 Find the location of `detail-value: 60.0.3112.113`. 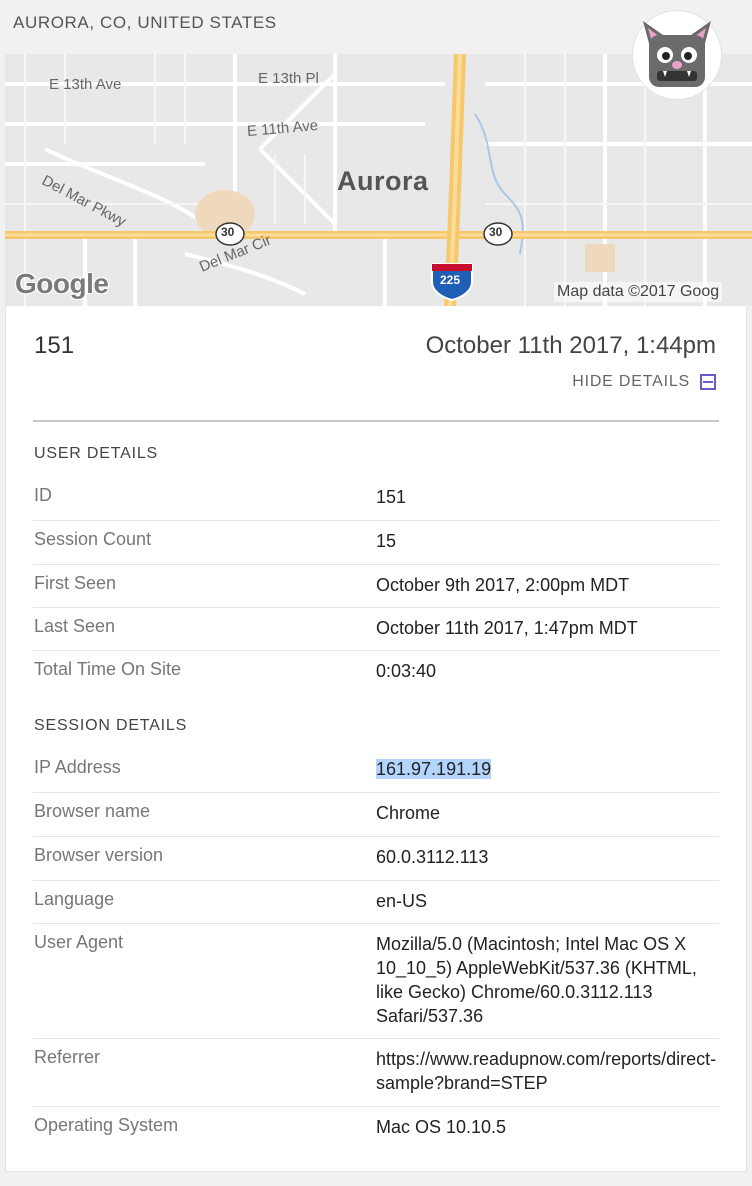

detail-value: 60.0.3112.113 is located at coordinates (432, 857).